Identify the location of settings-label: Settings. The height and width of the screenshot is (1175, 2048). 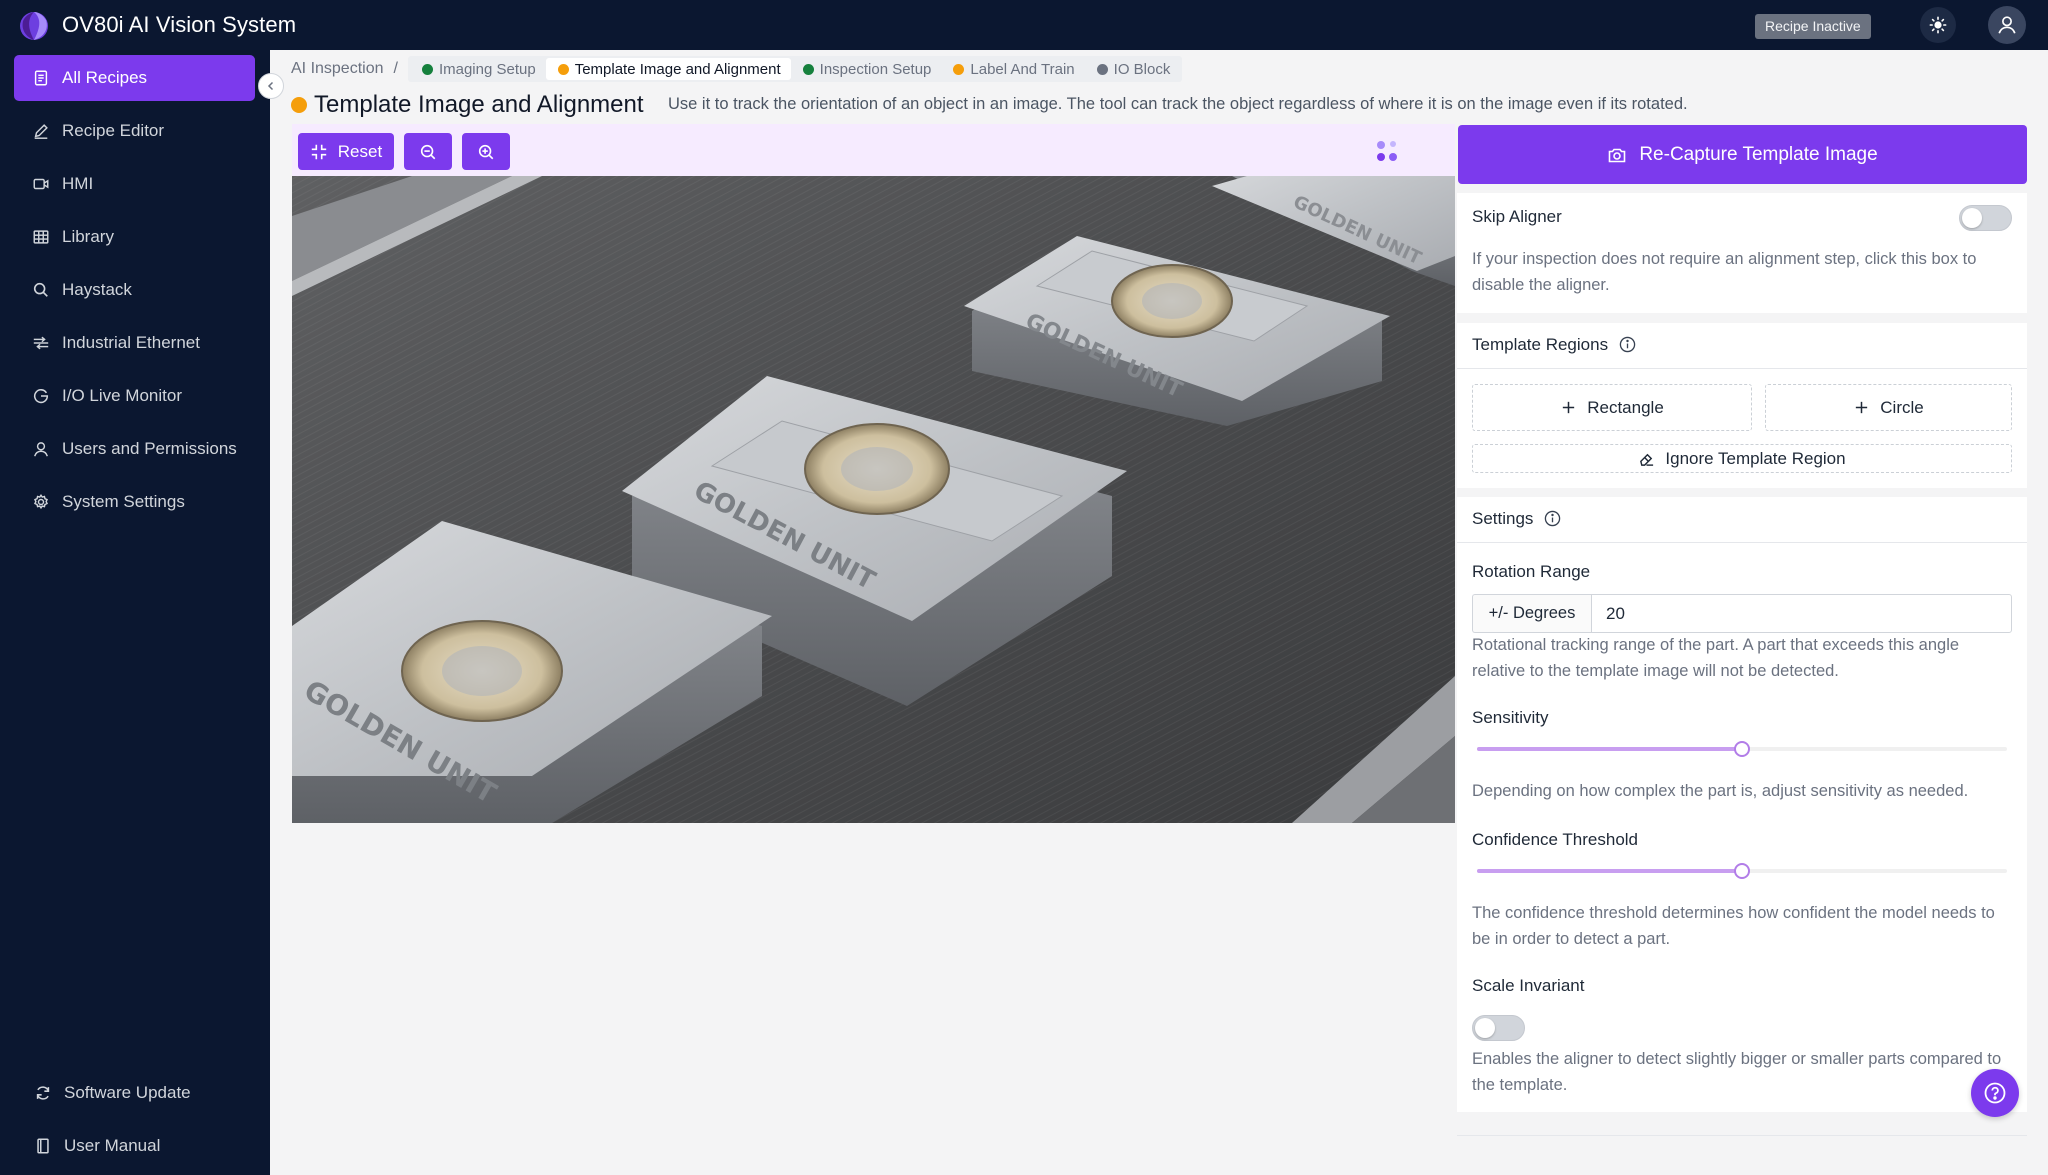
(1503, 518).